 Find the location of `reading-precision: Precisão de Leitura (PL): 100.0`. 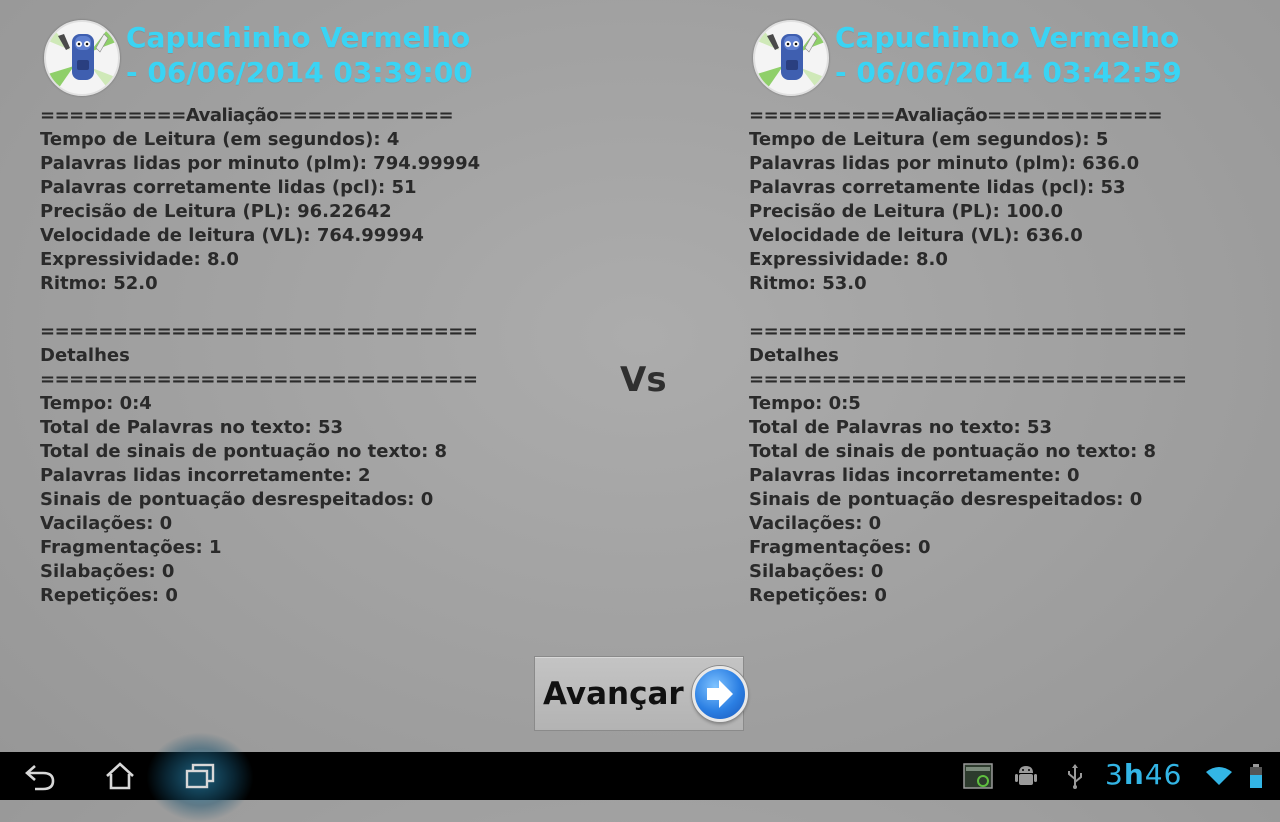

reading-precision: Precisão de Leitura (PL): 100.0 is located at coordinates (906, 211).